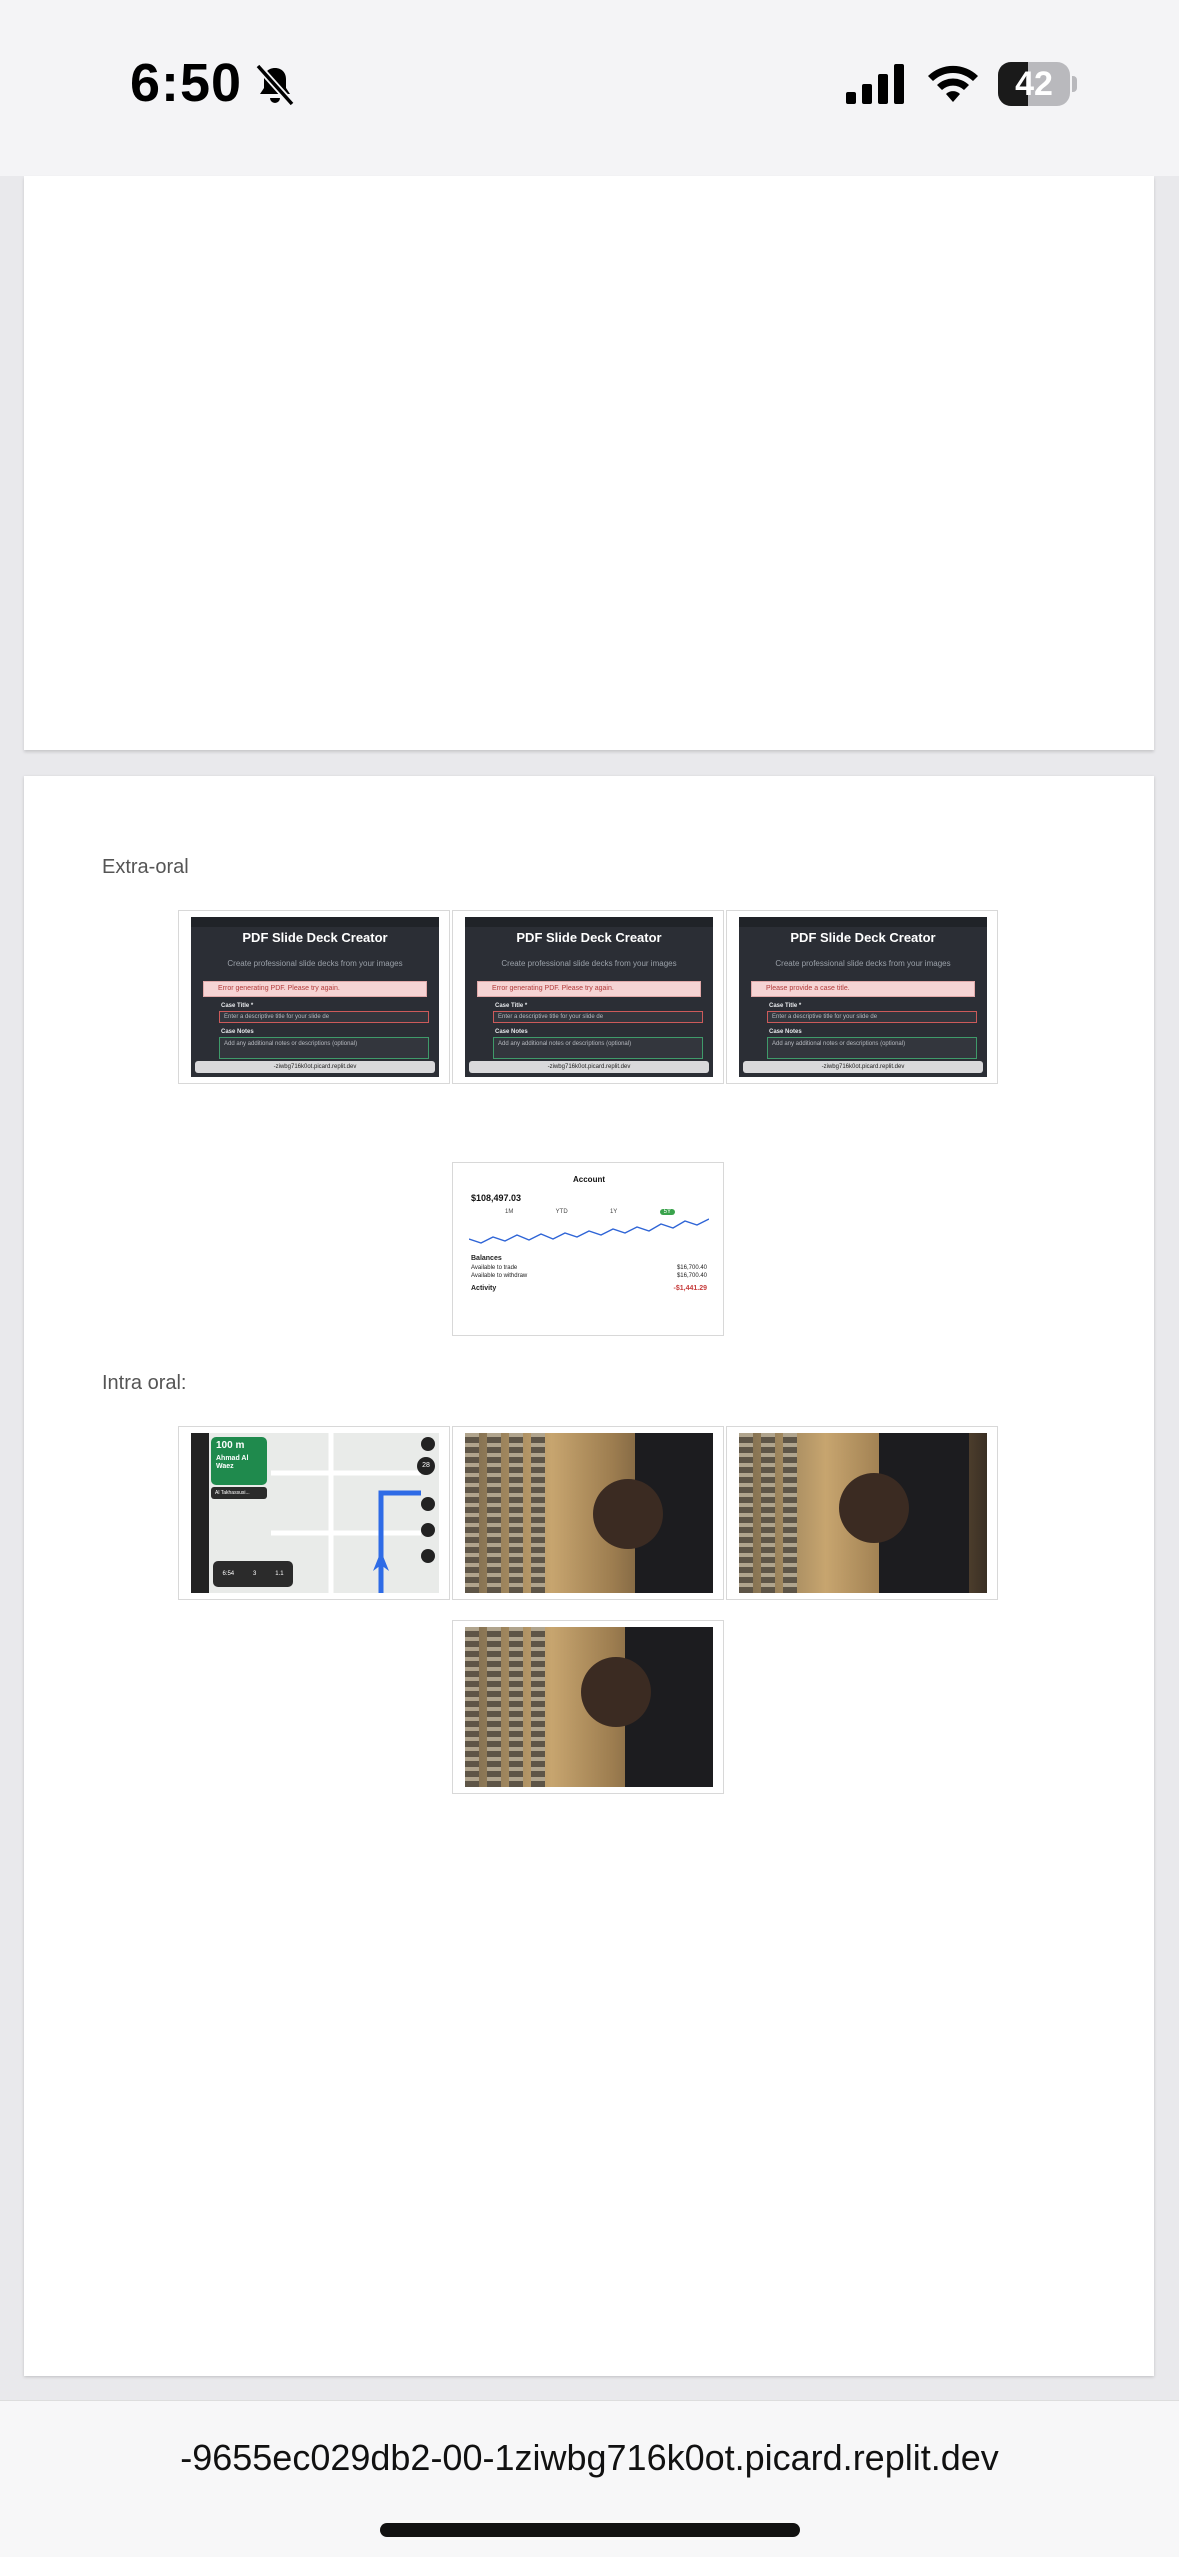 This screenshot has width=1179, height=2557. I want to click on bell-slash-icon, so click(275, 85).